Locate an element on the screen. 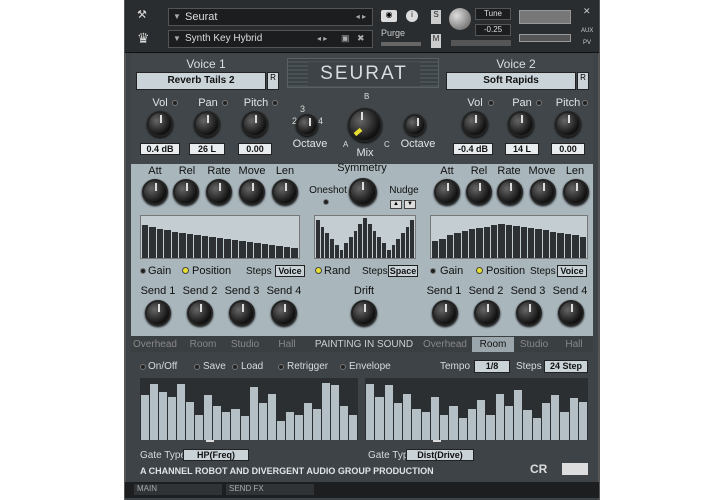 This screenshot has height=500, width=724. tab-right-studio: Studio is located at coordinates (534, 344).